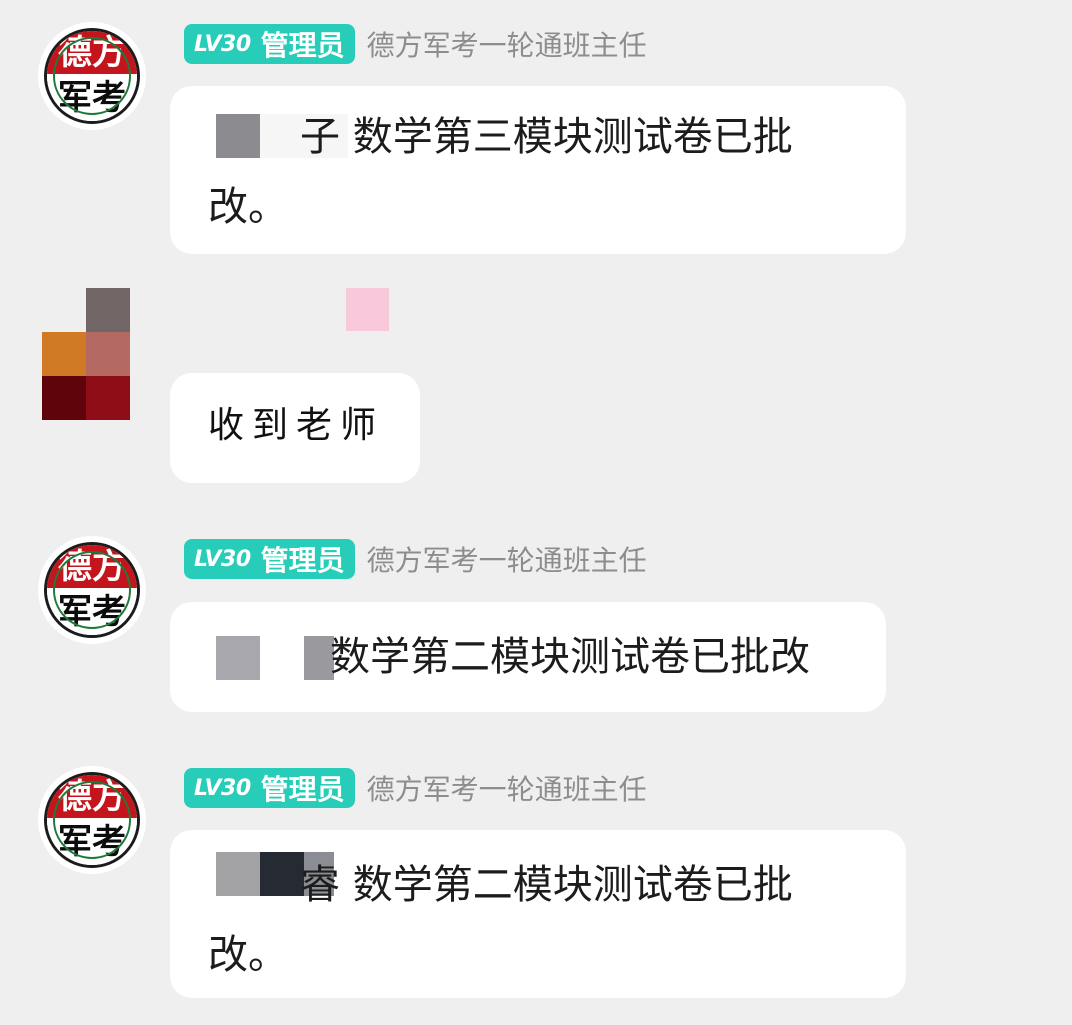 The image size is (1072, 1025). What do you see at coordinates (538, 170) in the screenshot?
I see `message-bubble: 子 数学第三模块测试卷已批 改。` at bounding box center [538, 170].